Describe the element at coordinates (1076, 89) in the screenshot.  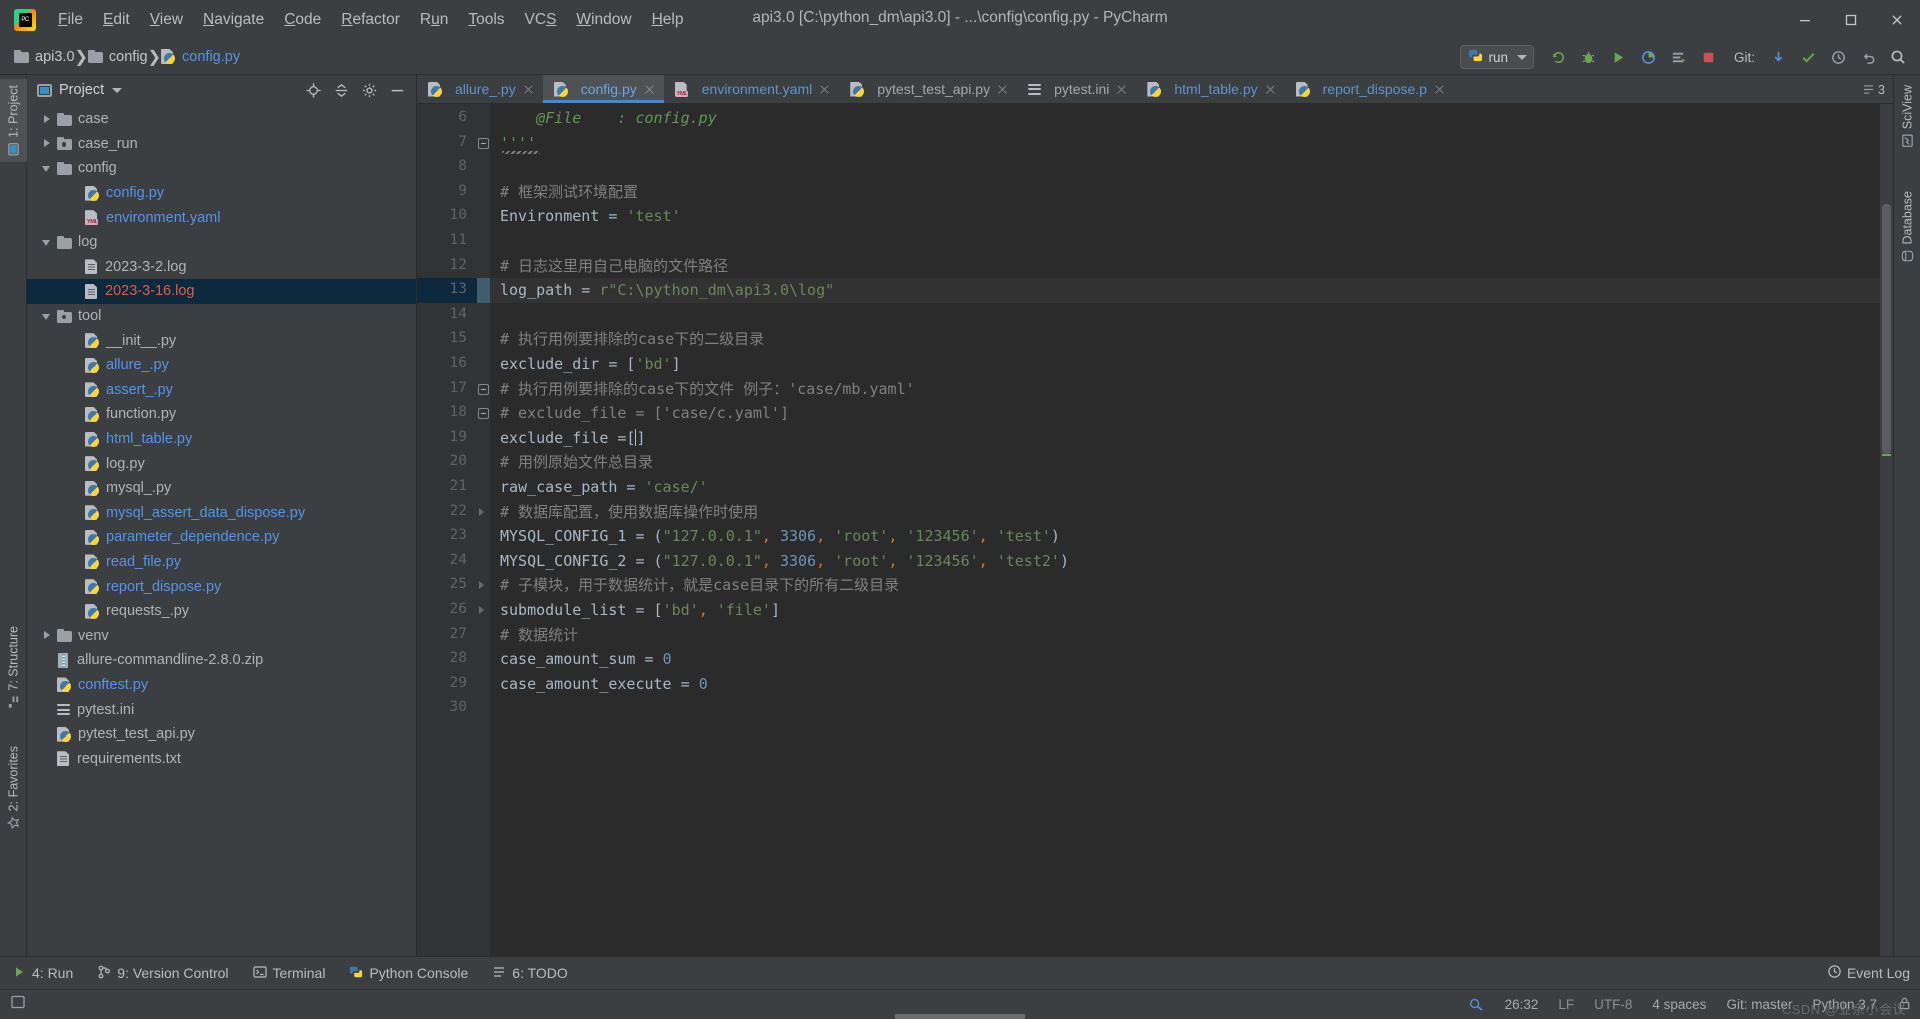
I see `editor-tab-pytest-ini: pytest.ini` at that location.